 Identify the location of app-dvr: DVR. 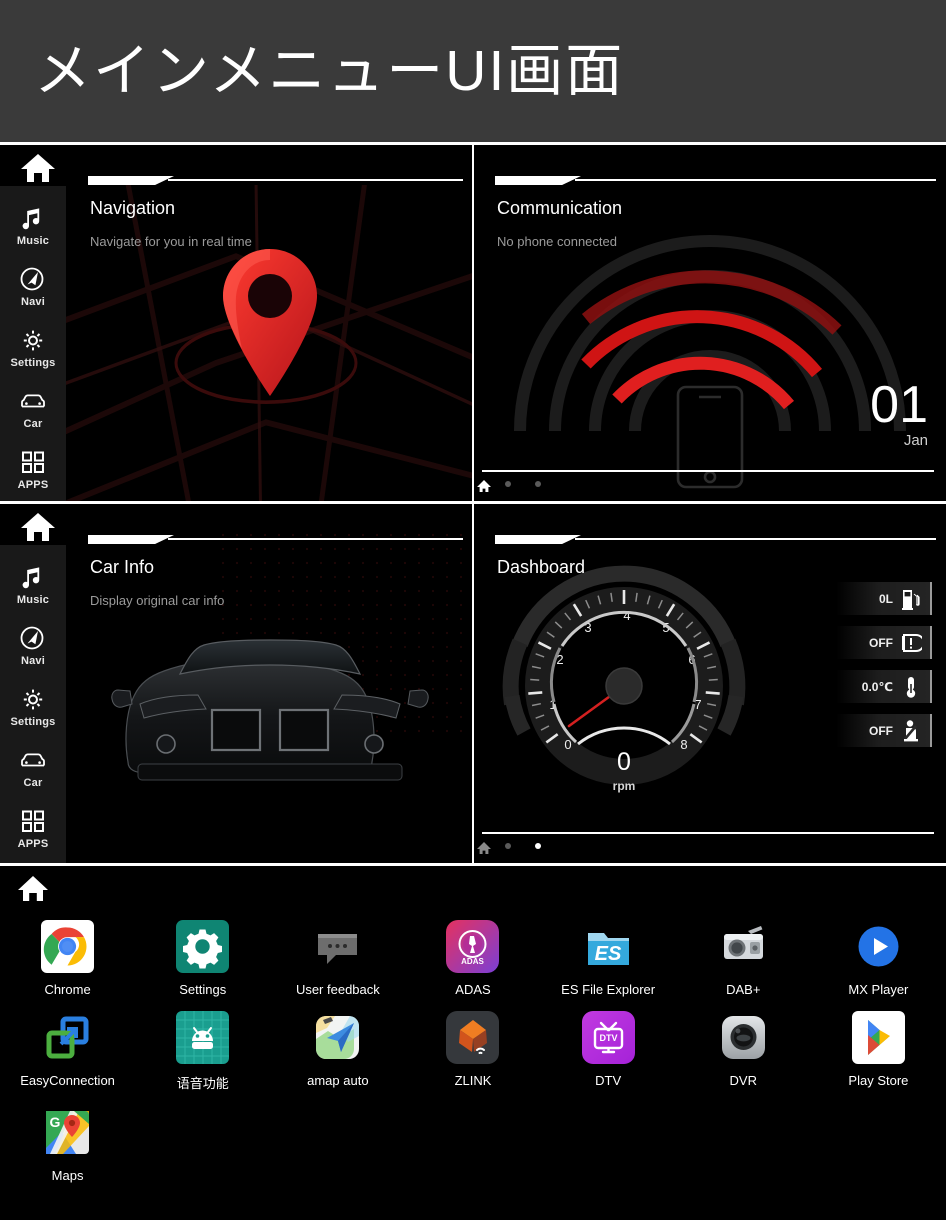
(743, 1051).